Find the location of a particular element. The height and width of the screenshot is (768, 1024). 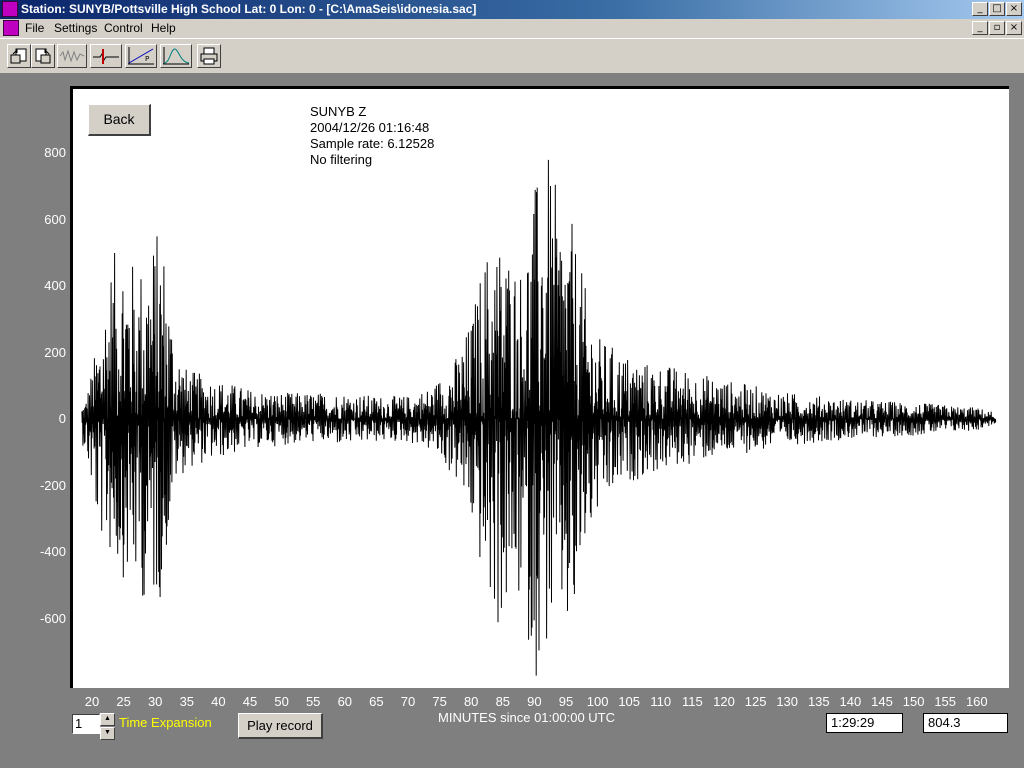

close-button: × is located at coordinates (1014, 9).